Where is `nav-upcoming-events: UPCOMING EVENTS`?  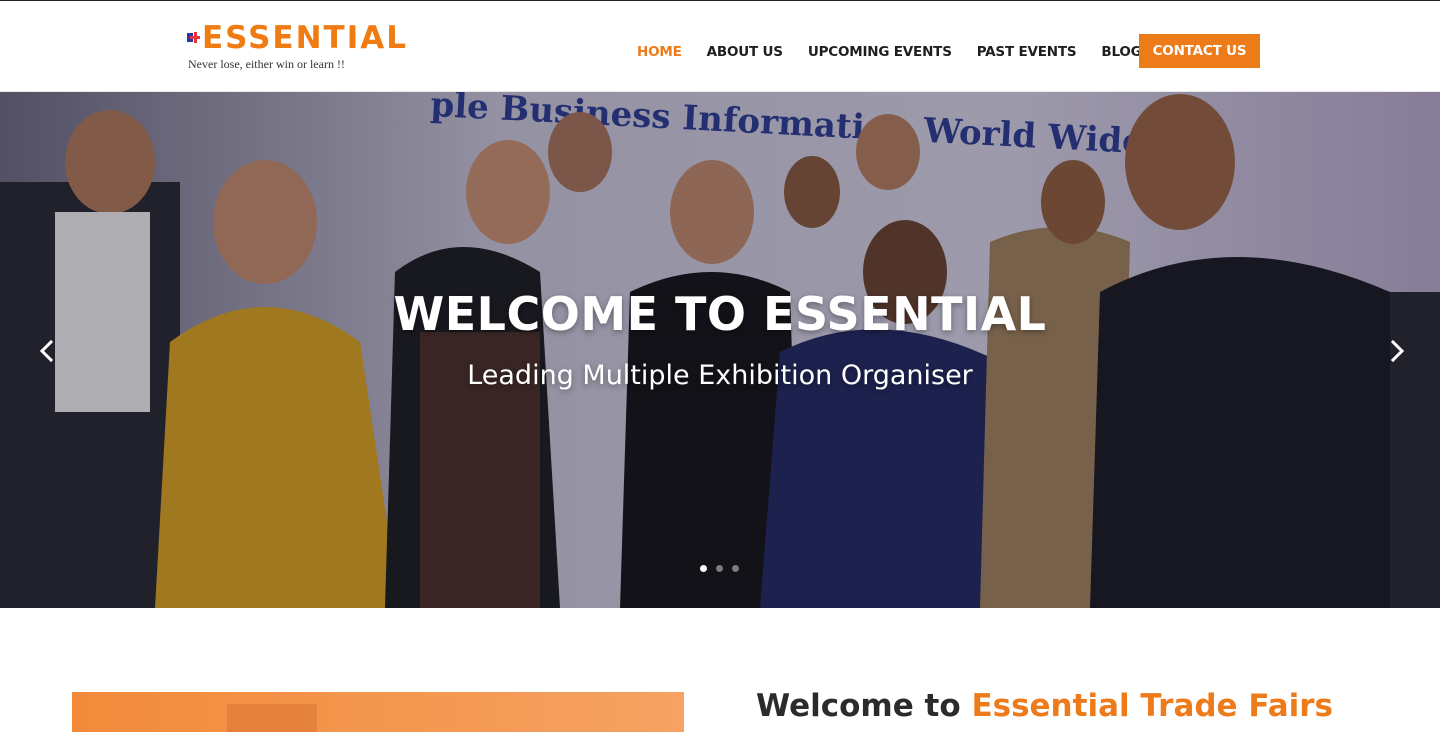 nav-upcoming-events: UPCOMING EVENTS is located at coordinates (880, 52).